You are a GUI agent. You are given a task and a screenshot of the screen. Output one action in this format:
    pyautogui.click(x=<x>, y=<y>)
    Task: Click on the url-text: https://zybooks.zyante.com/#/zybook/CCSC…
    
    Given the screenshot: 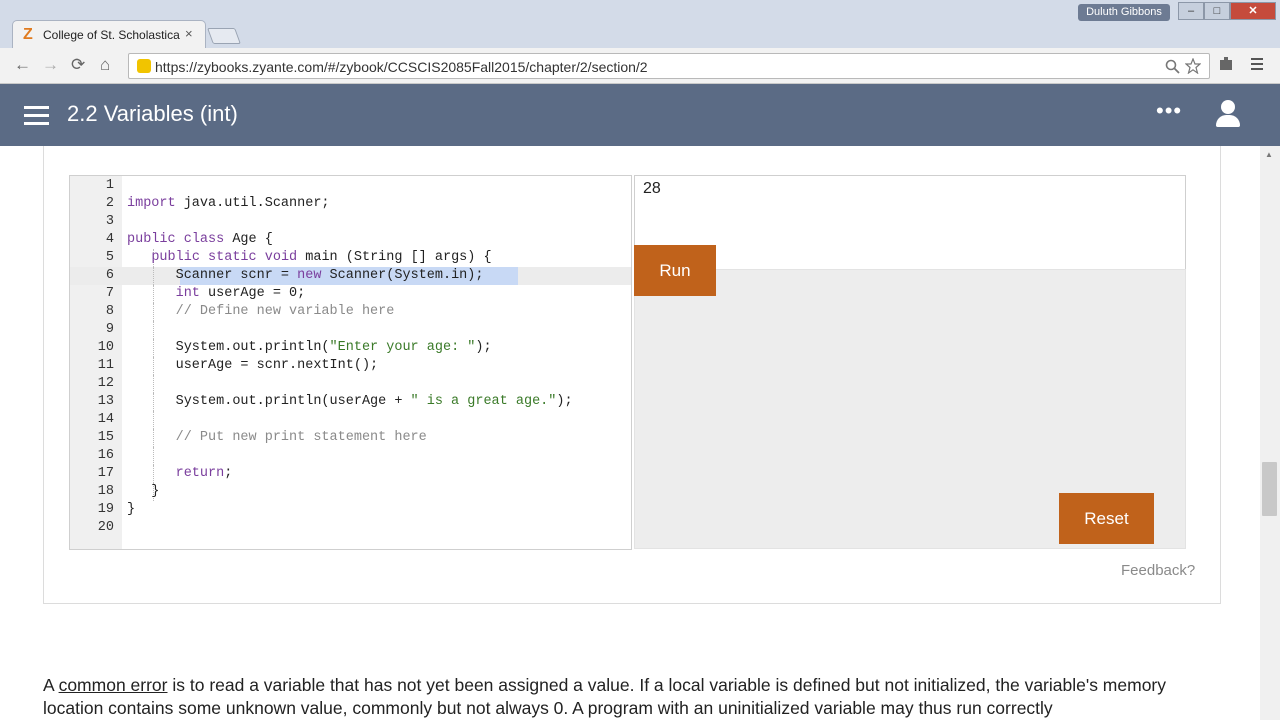 What is the action you would take?
    pyautogui.click(x=401, y=67)
    